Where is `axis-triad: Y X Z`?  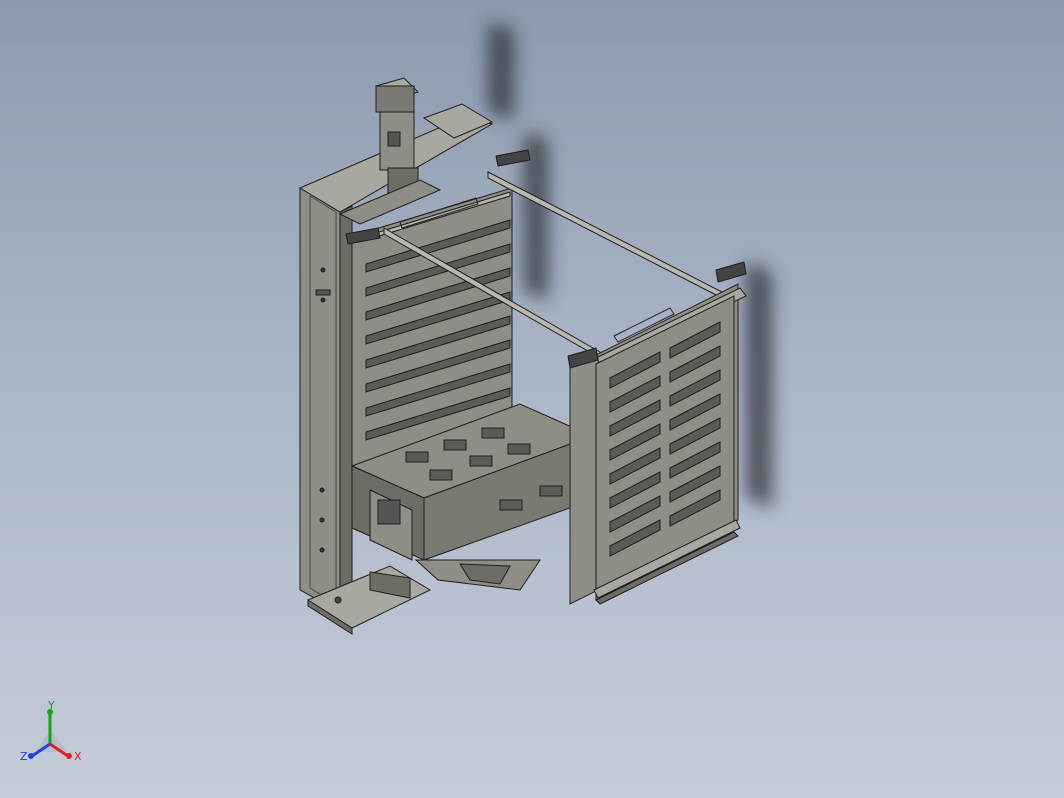
axis-triad: Y X Z is located at coordinates (51, 731).